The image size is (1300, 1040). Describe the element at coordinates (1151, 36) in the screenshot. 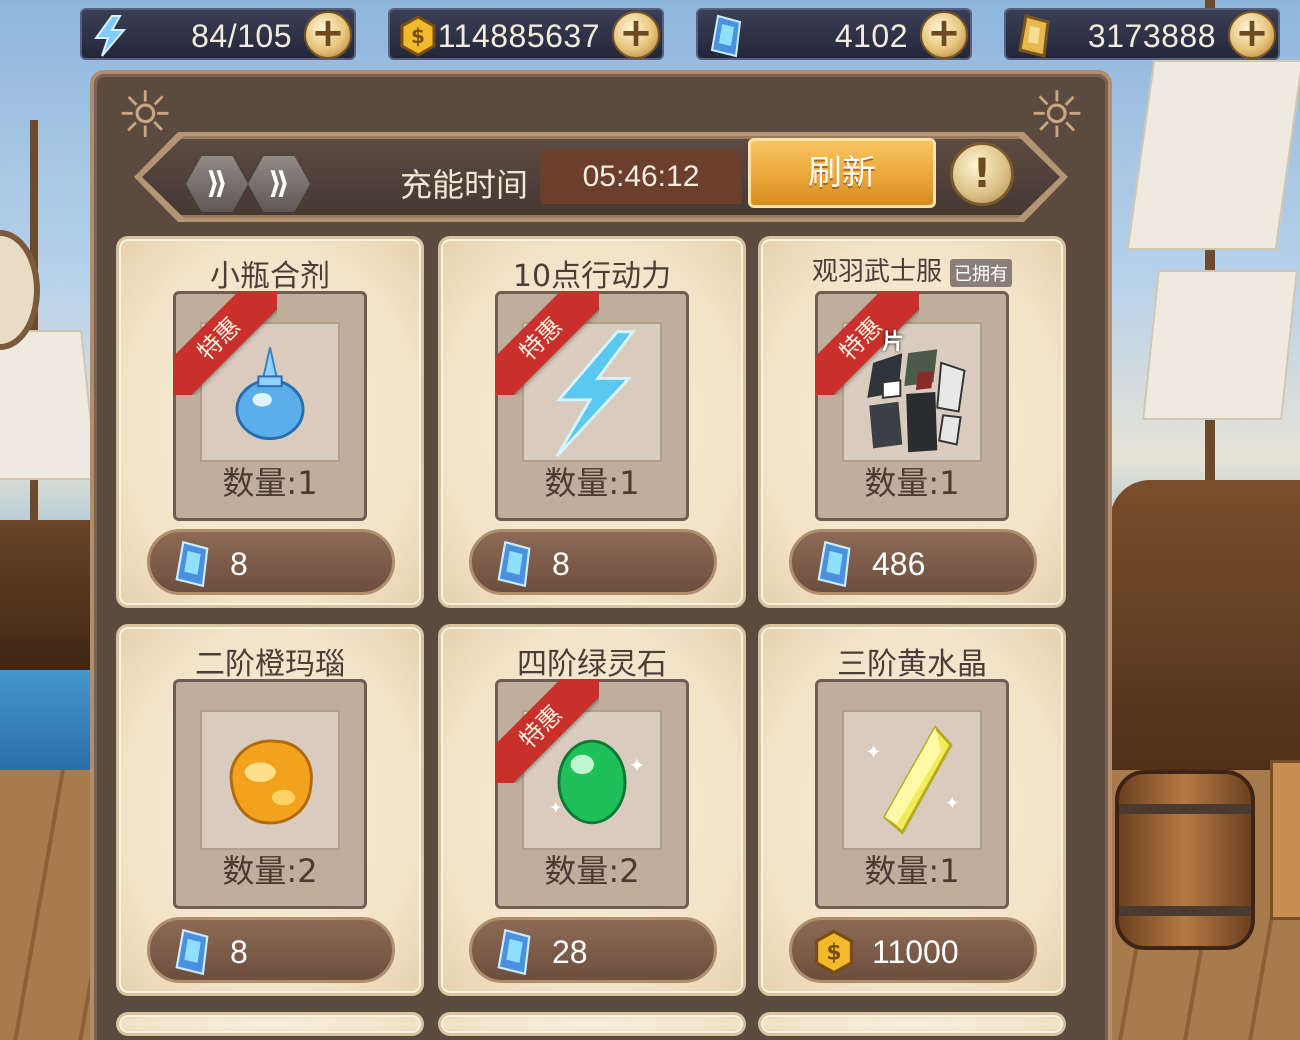

I see `token-value: 3173888` at that location.